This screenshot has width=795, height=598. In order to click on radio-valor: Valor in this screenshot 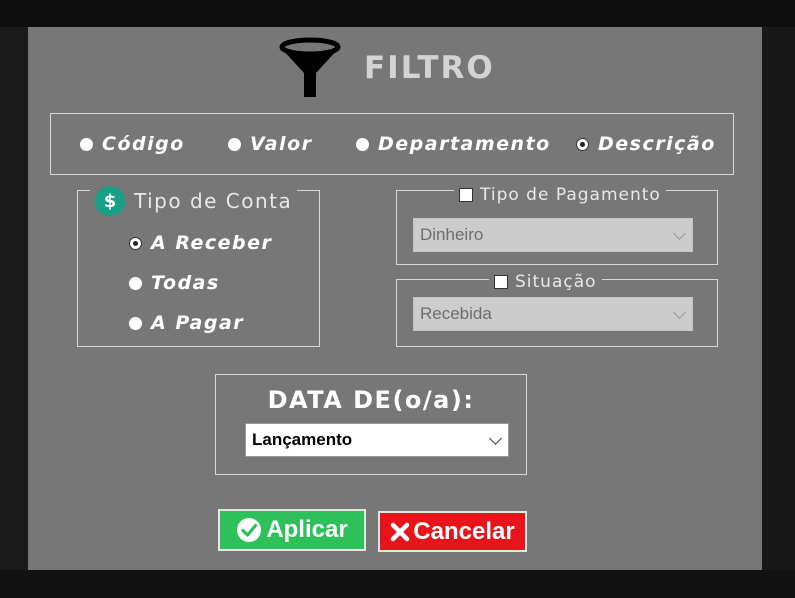, I will do `click(270, 144)`.